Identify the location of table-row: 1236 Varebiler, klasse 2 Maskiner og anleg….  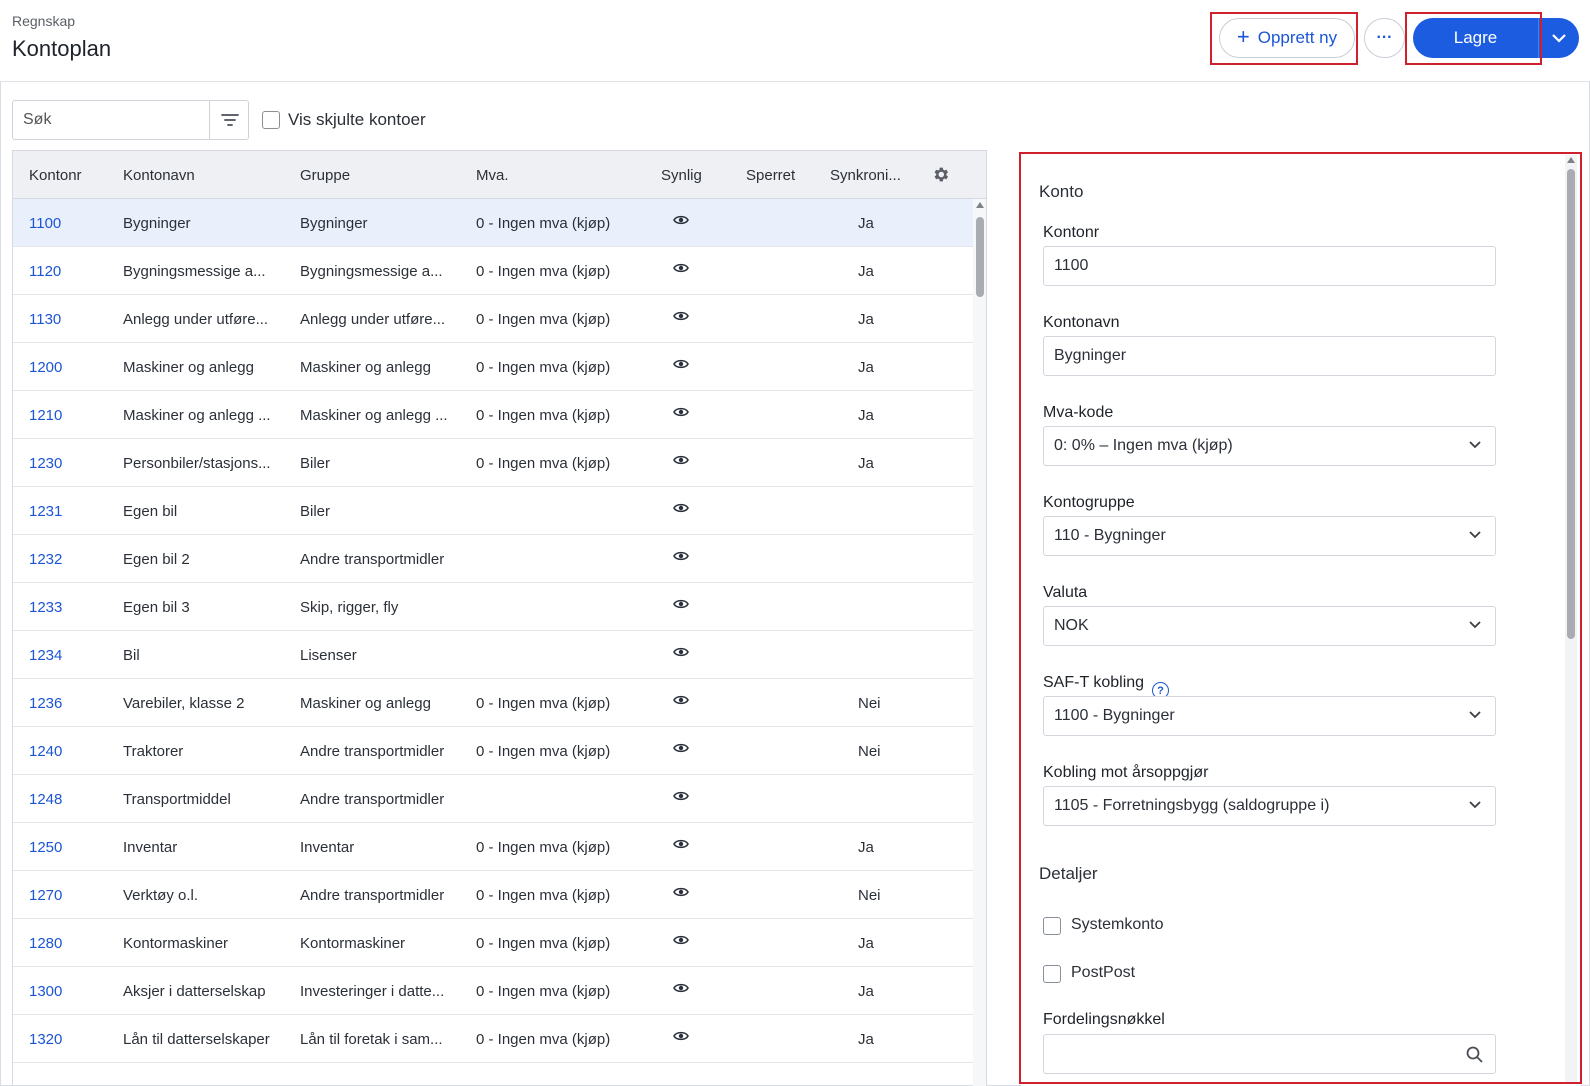
(493, 703).